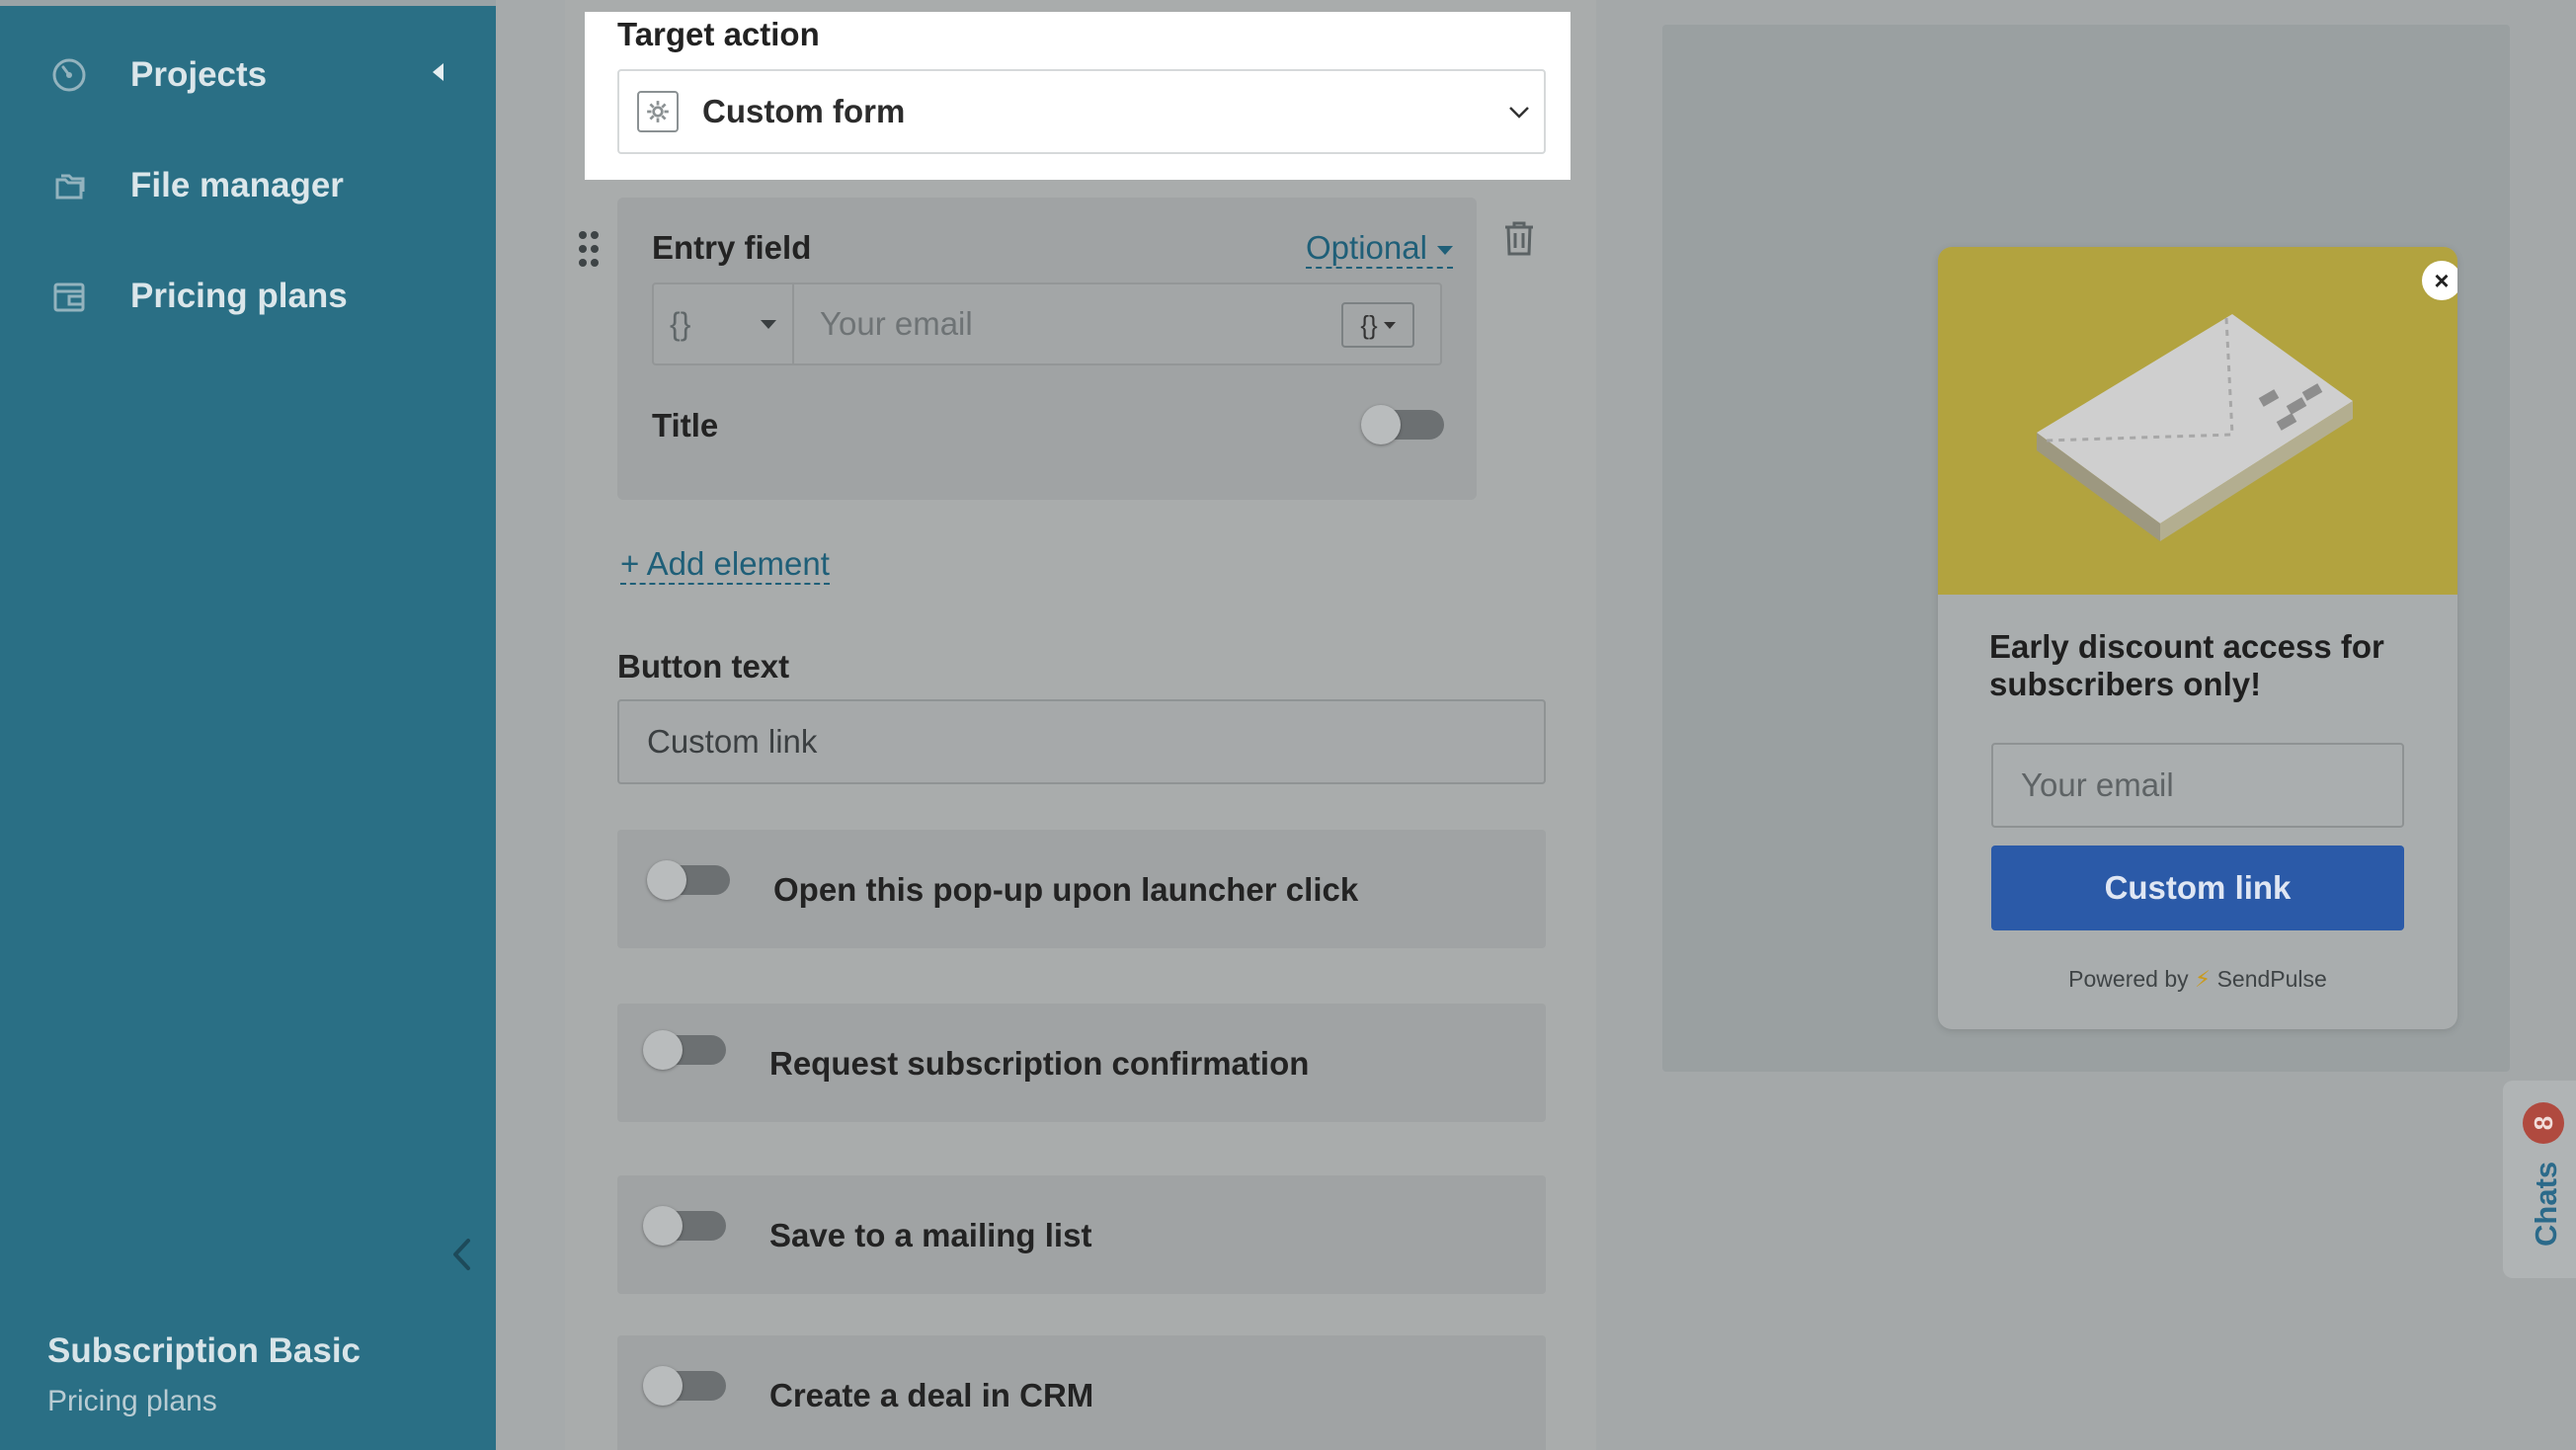 Image resolution: width=2576 pixels, height=1450 pixels. Describe the element at coordinates (930, 1235) in the screenshot. I see `option-label: Save to a mailing list` at that location.